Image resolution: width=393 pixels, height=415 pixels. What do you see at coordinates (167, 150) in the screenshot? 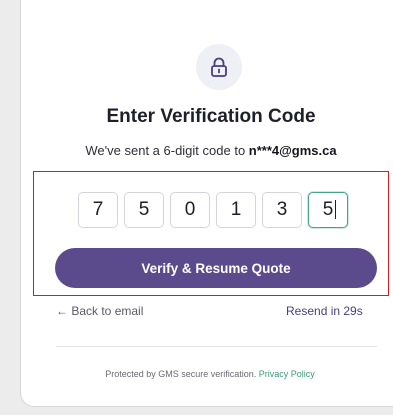
I see `code-sent-text: We've sent a 6-digit code to` at bounding box center [167, 150].